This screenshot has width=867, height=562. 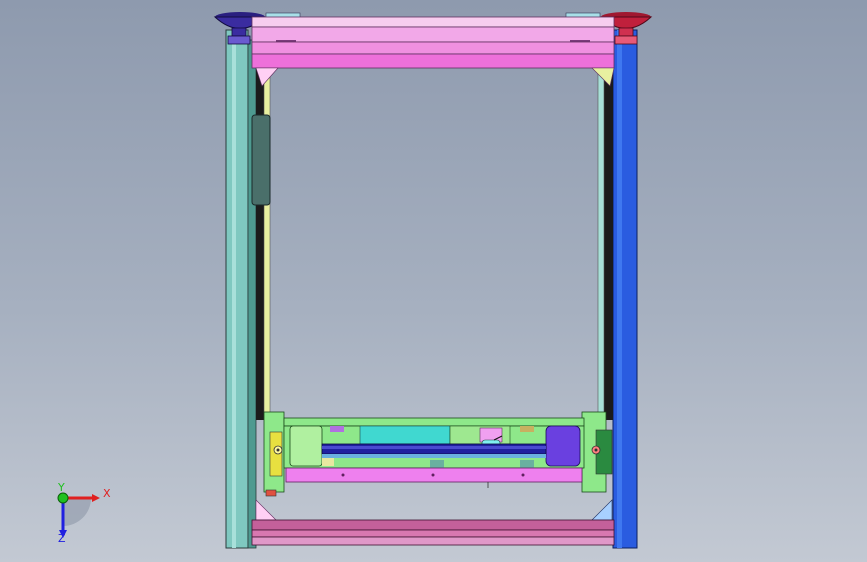 What do you see at coordinates (433, 522) in the screenshot?
I see `bottom-beam` at bounding box center [433, 522].